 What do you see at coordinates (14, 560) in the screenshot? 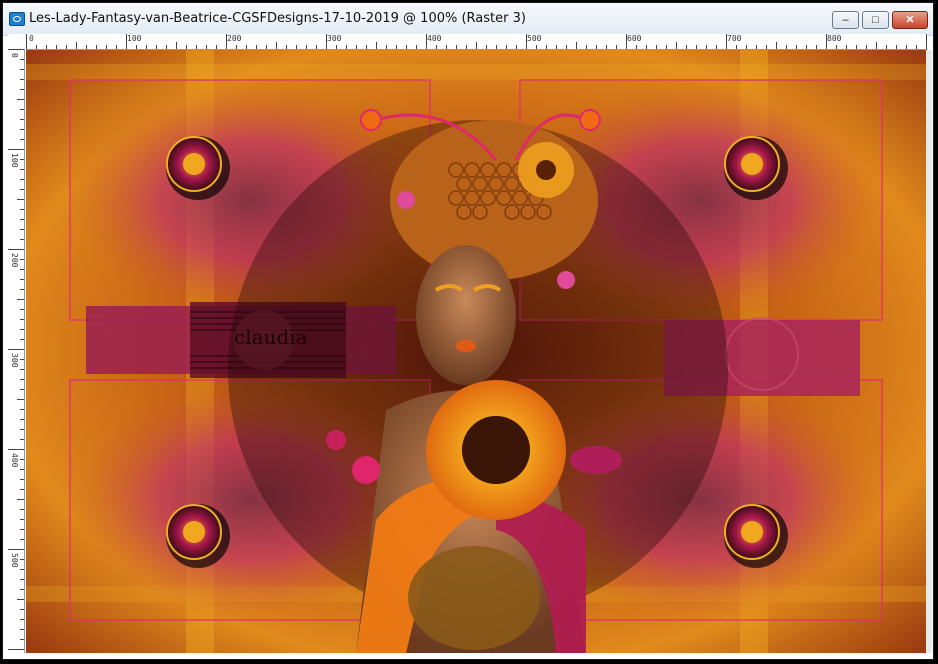
I see `ruler-v-label-500: 500` at bounding box center [14, 560].